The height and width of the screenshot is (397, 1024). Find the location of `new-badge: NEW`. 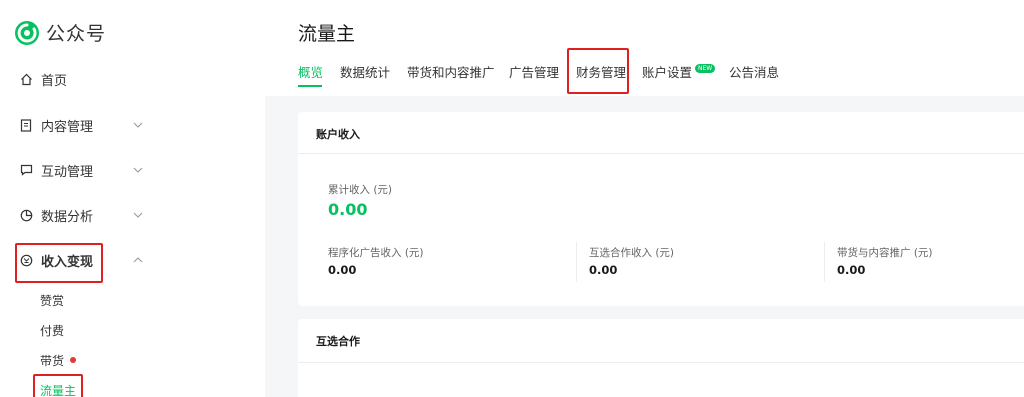

new-badge: NEW is located at coordinates (705, 68).